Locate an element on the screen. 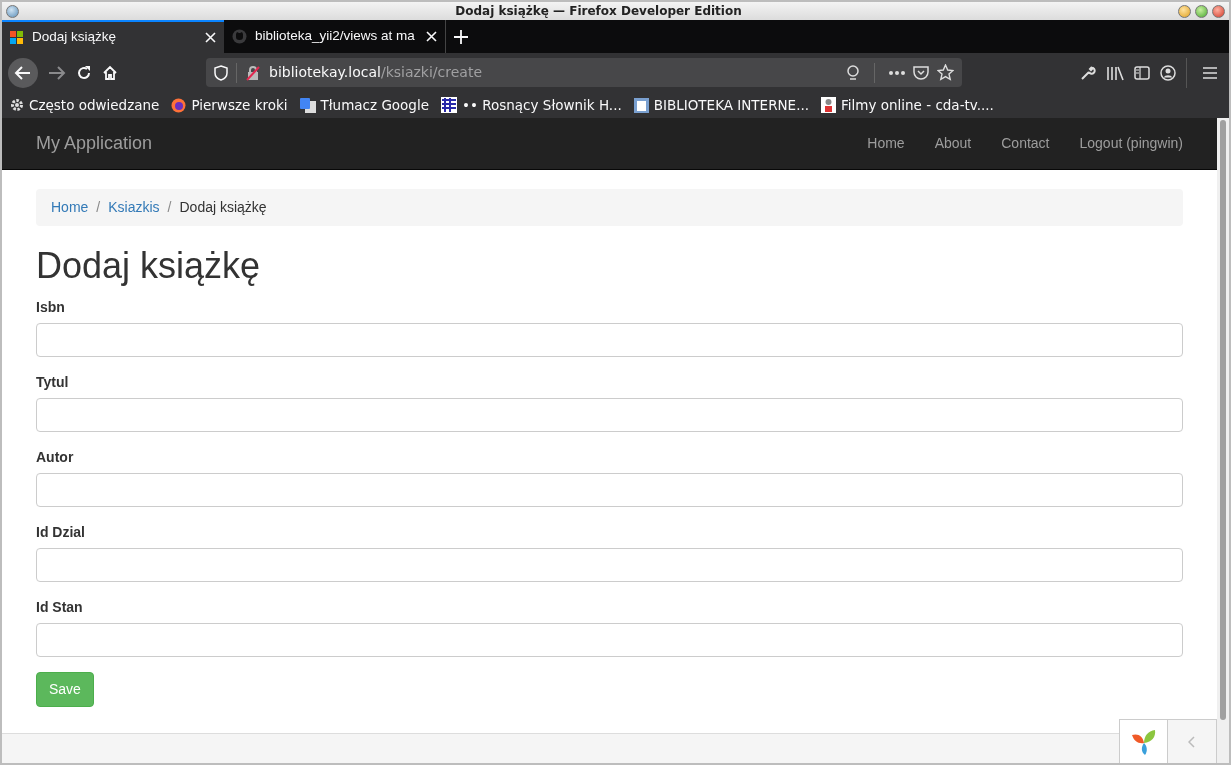  gear-icon is located at coordinates (17, 105).